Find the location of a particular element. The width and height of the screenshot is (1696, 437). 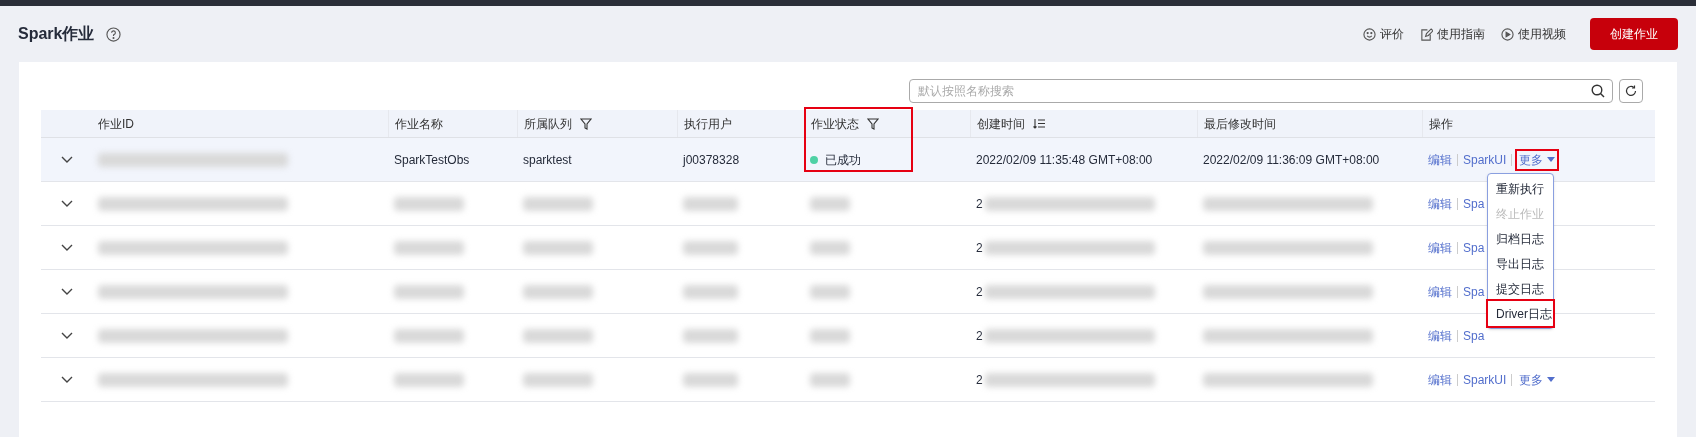

table-cell-text: 2022/02/09 11:36:09 GMT+08:00 is located at coordinates (1291, 160).